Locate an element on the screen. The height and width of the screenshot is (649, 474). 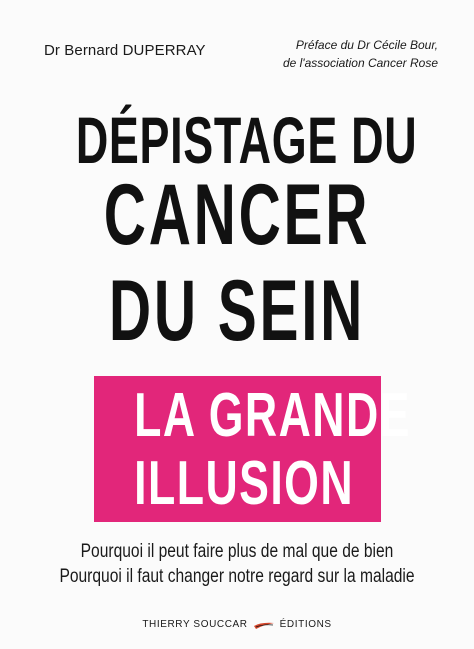
preface-line-2: de l'association Cancer Rose is located at coordinates (360, 63).